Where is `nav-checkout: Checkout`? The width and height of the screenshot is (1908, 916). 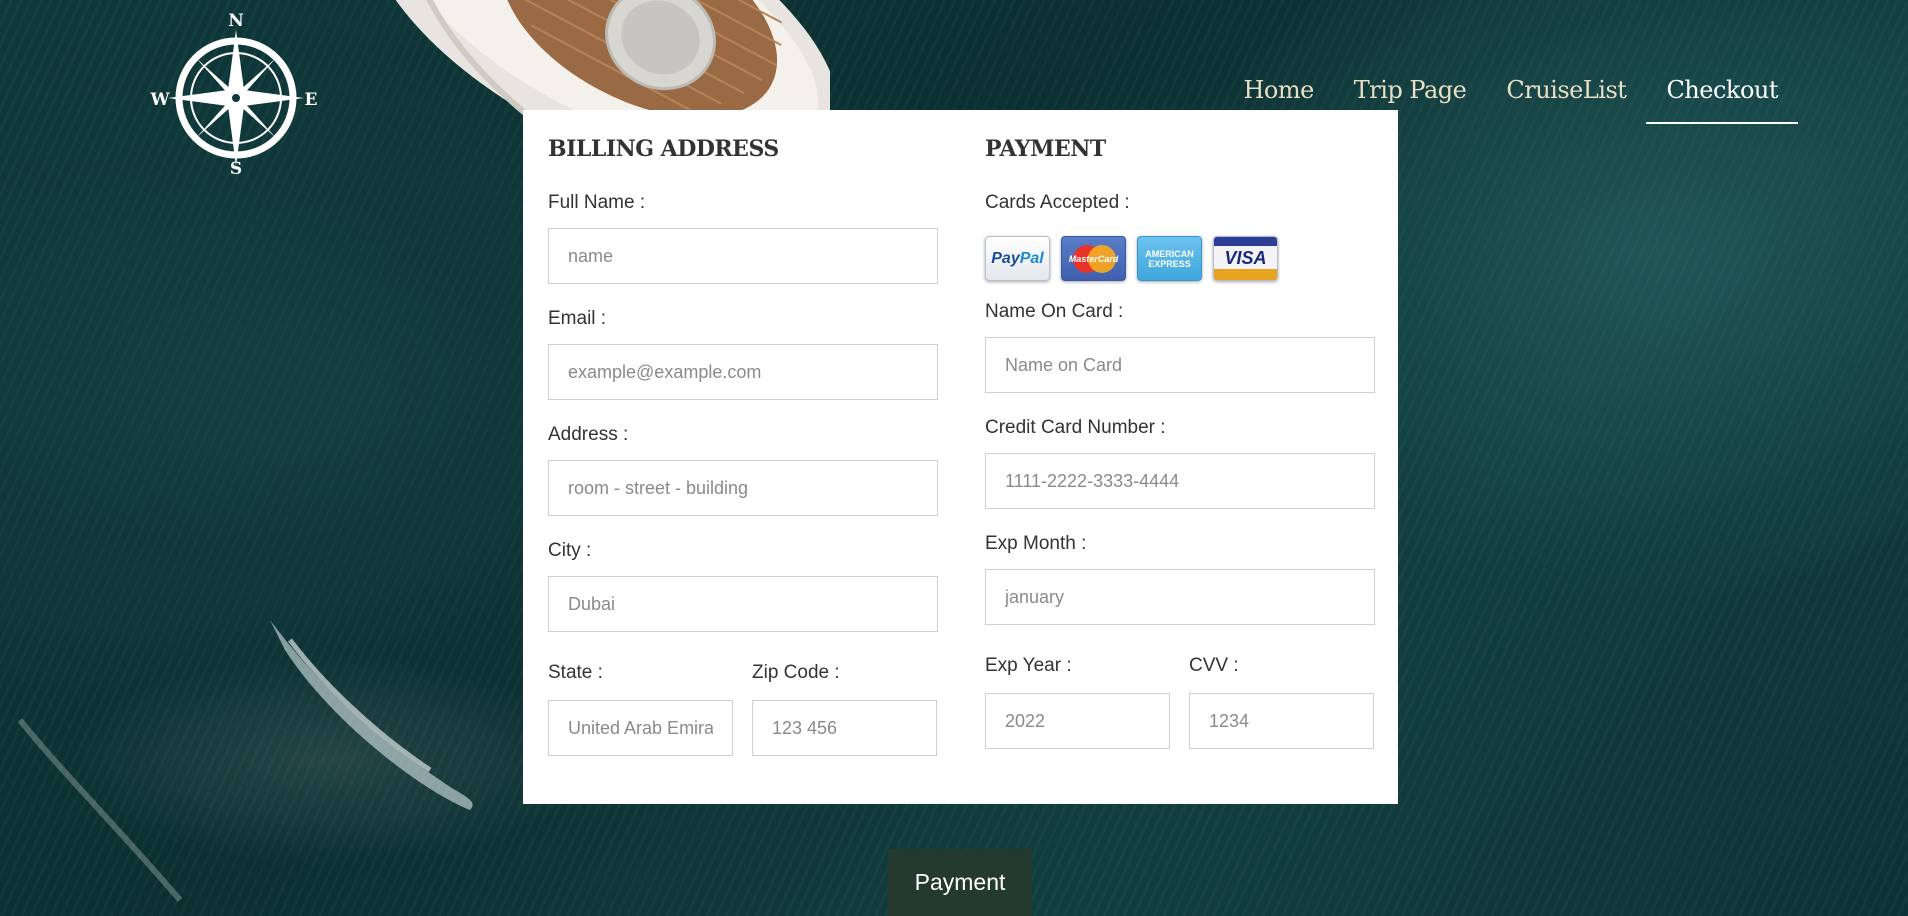 nav-checkout: Checkout is located at coordinates (1722, 98).